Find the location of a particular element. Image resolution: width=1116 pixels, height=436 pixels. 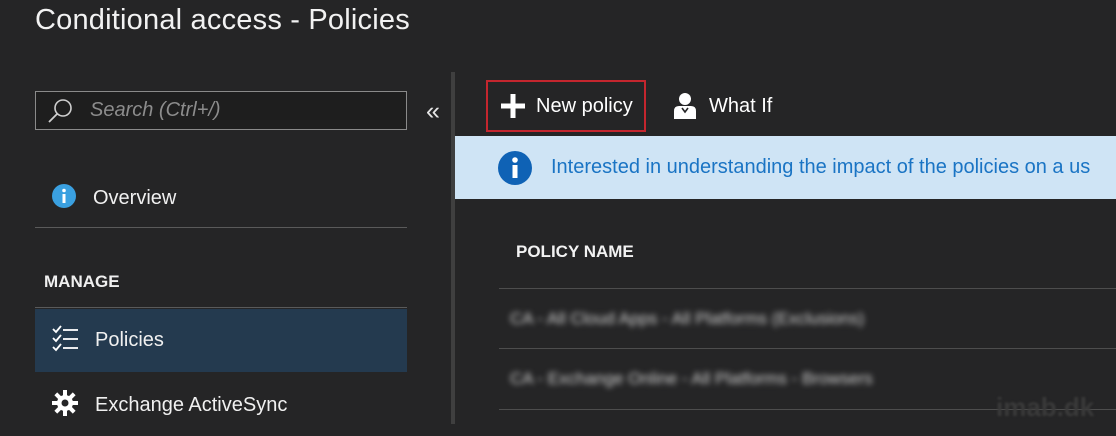

gear-icon is located at coordinates (65, 405).